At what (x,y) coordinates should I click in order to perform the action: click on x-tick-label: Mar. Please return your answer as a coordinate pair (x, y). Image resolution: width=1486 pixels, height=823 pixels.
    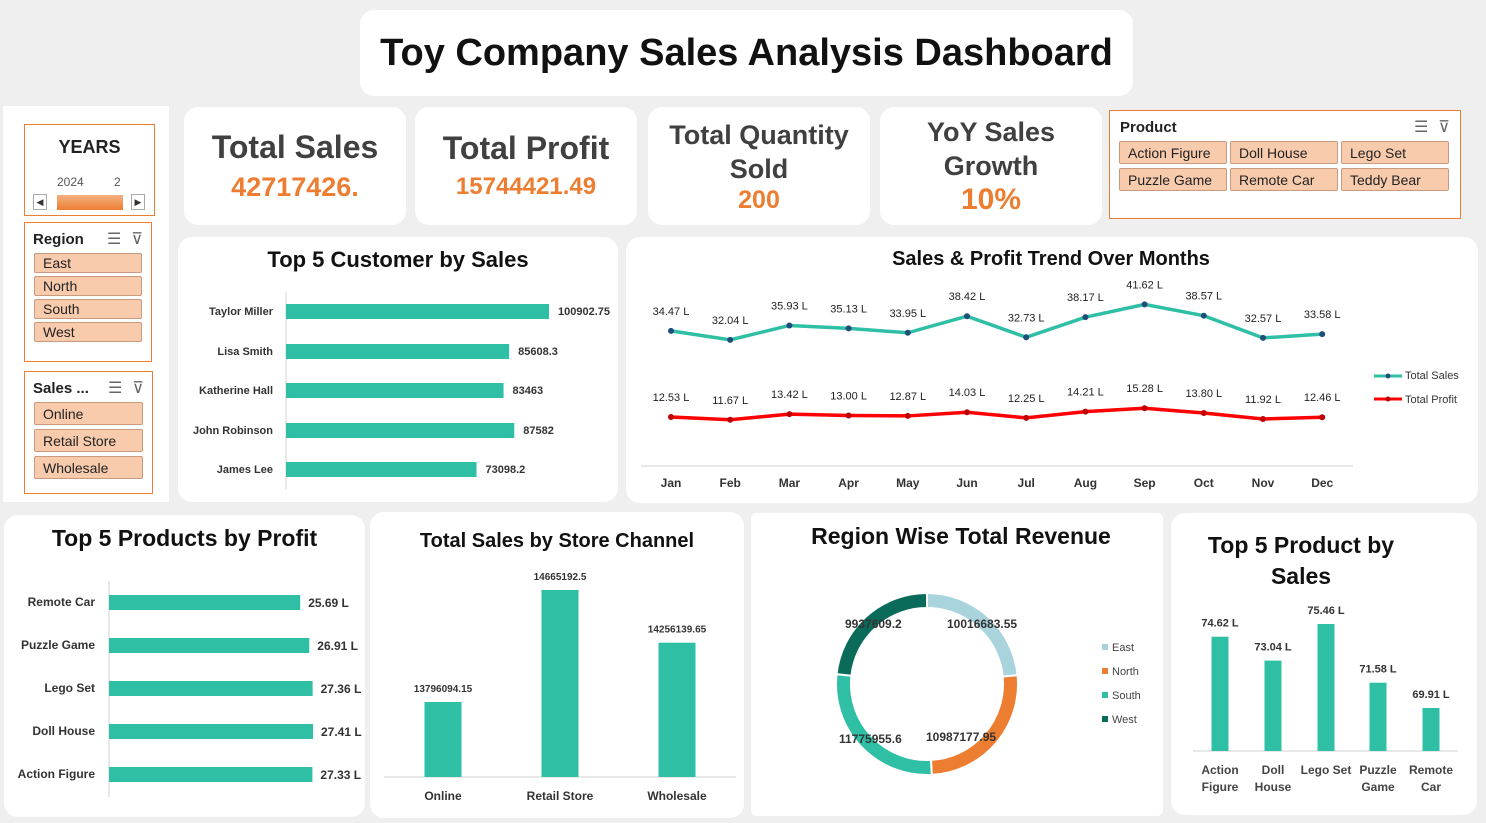
    Looking at the image, I should click on (790, 483).